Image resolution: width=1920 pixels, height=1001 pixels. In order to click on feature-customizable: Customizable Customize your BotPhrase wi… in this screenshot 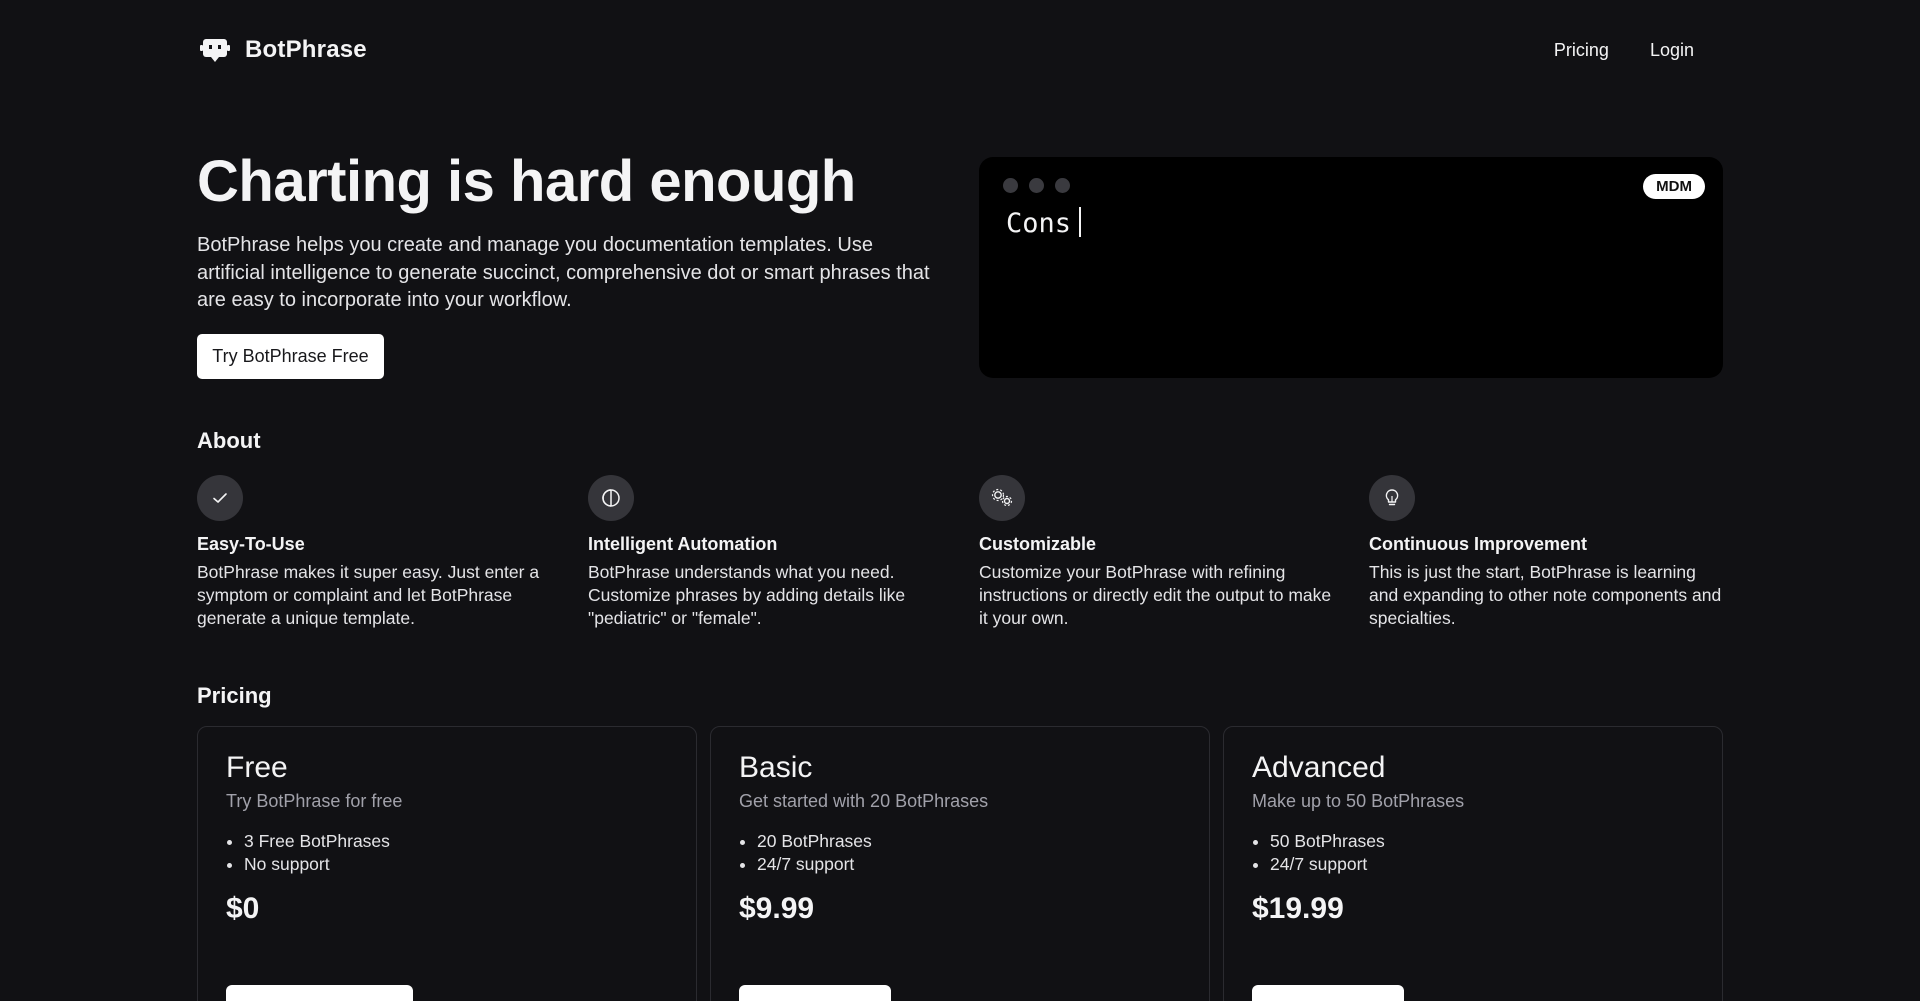, I will do `click(1159, 552)`.